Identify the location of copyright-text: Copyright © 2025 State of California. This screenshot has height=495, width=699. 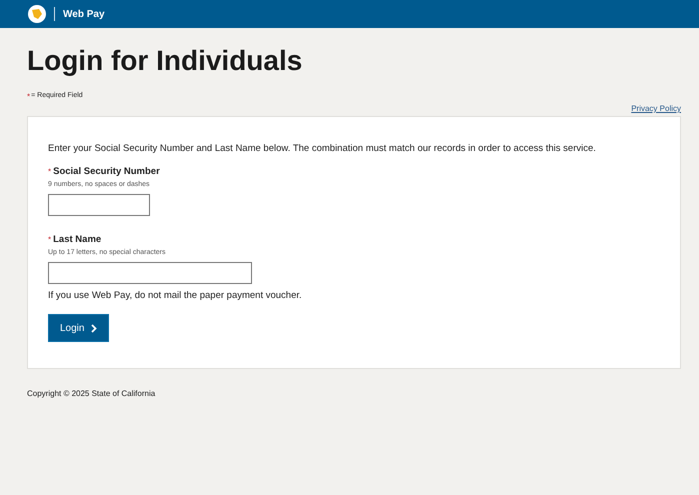
(91, 393).